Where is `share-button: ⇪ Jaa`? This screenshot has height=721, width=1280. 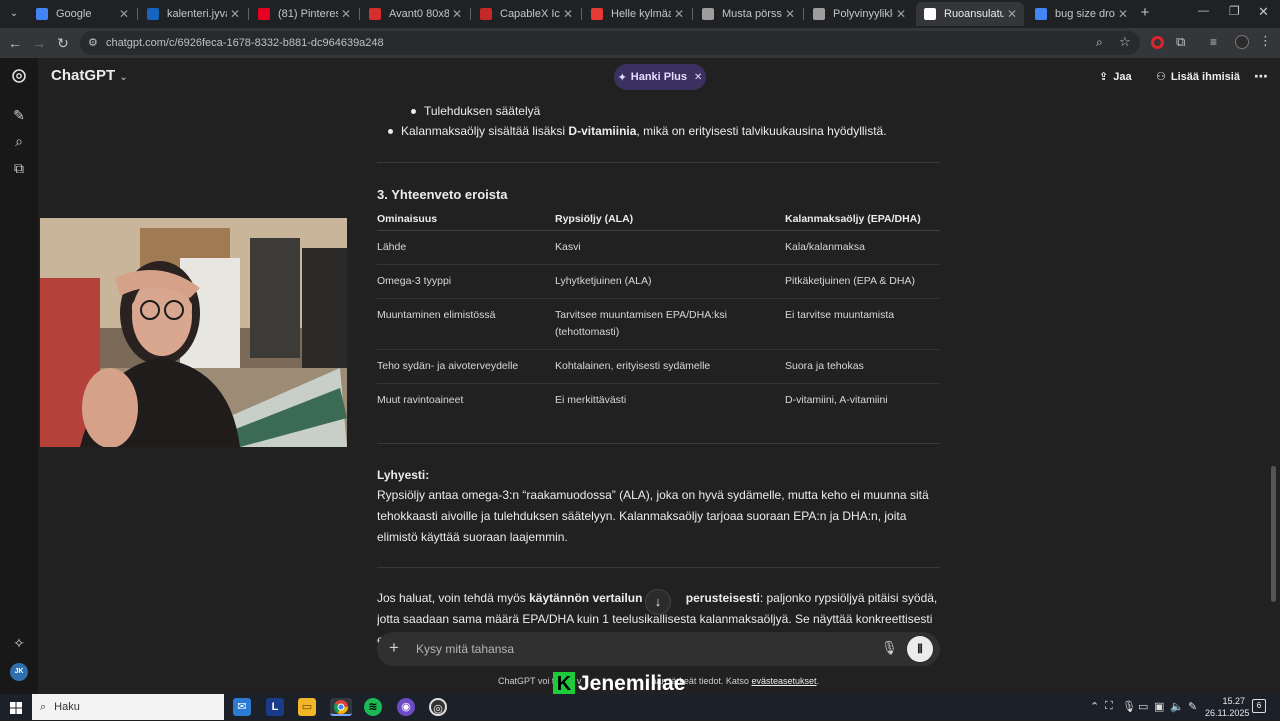 share-button: ⇪ Jaa is located at coordinates (1115, 76).